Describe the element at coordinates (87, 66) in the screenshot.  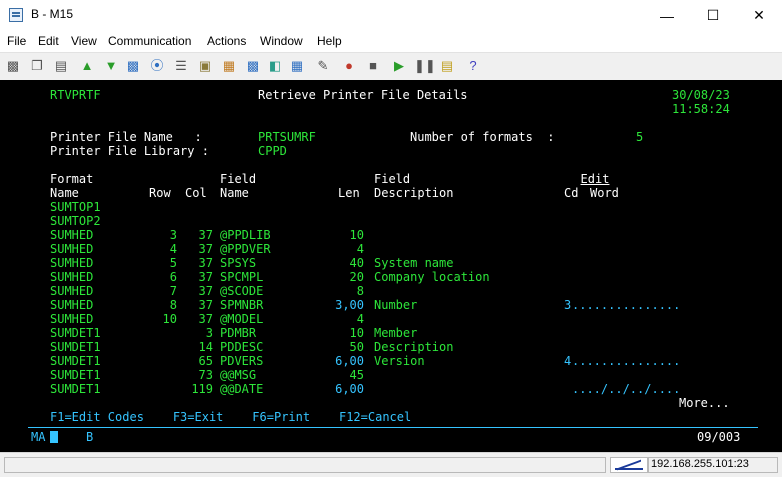
I see `send-icon: ▲` at that location.